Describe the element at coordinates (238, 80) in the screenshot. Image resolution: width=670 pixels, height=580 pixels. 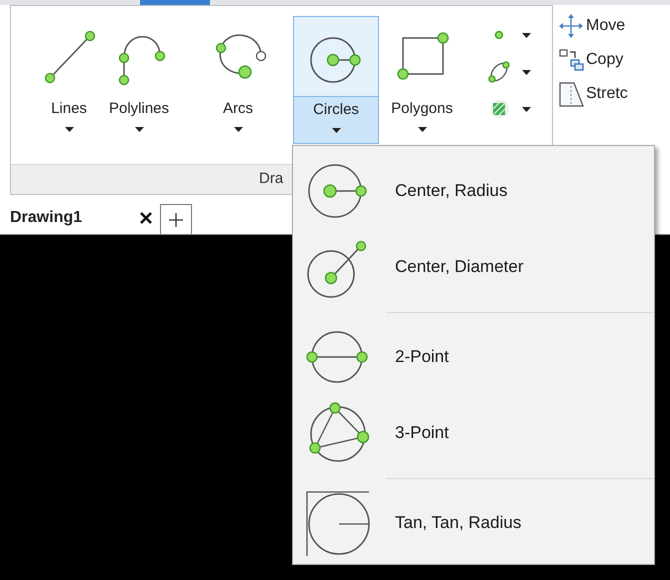
I see `tool-button: Arcs` at that location.